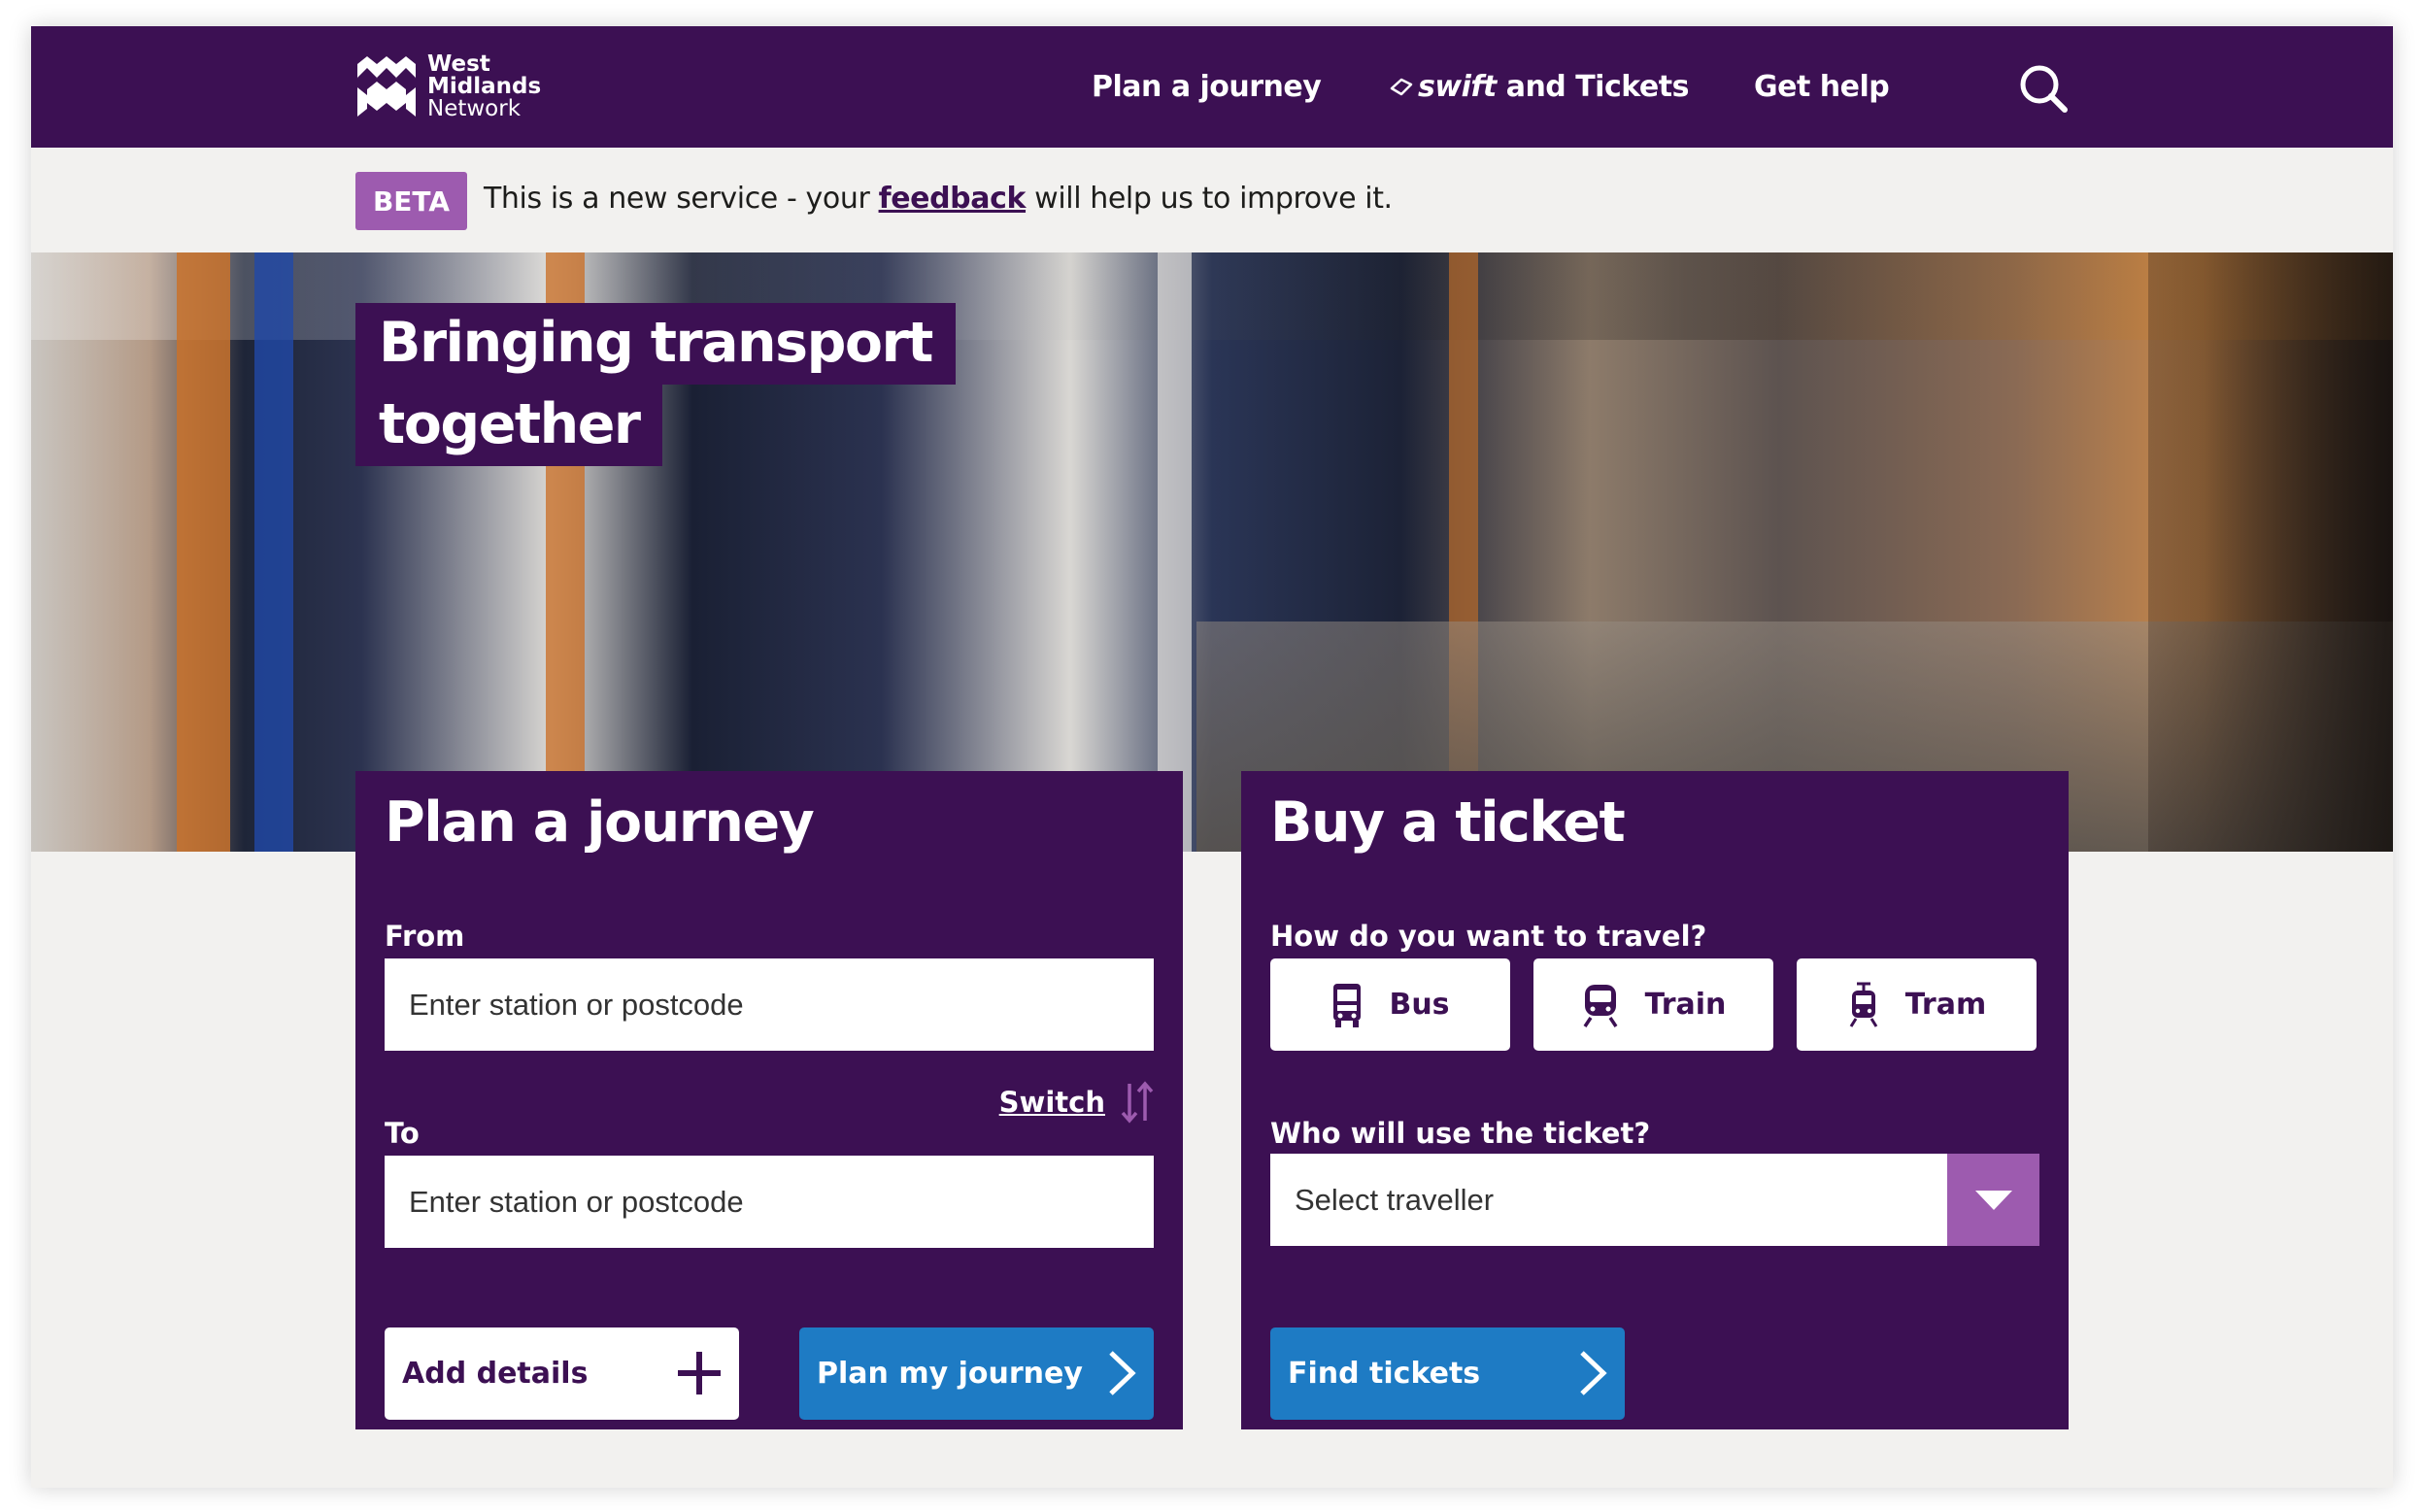  Describe the element at coordinates (699, 1373) in the screenshot. I see `plus-icon` at that location.